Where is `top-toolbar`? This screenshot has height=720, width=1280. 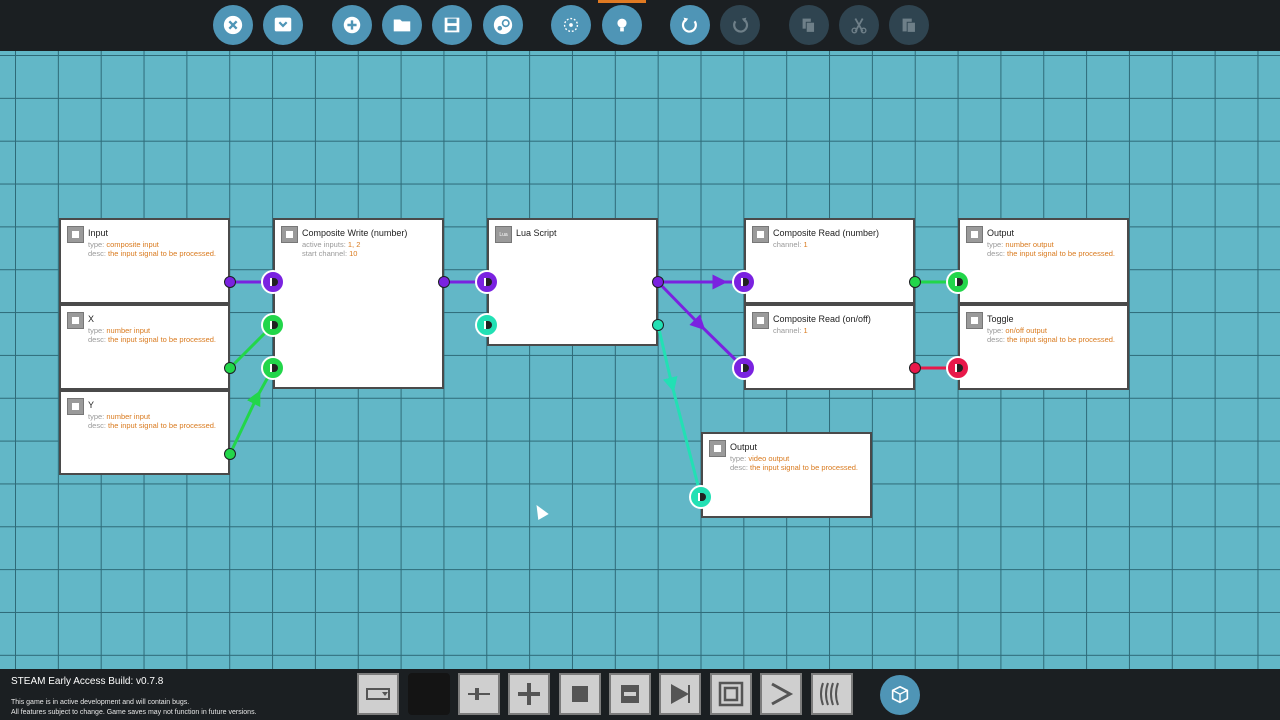
top-toolbar is located at coordinates (640, 25).